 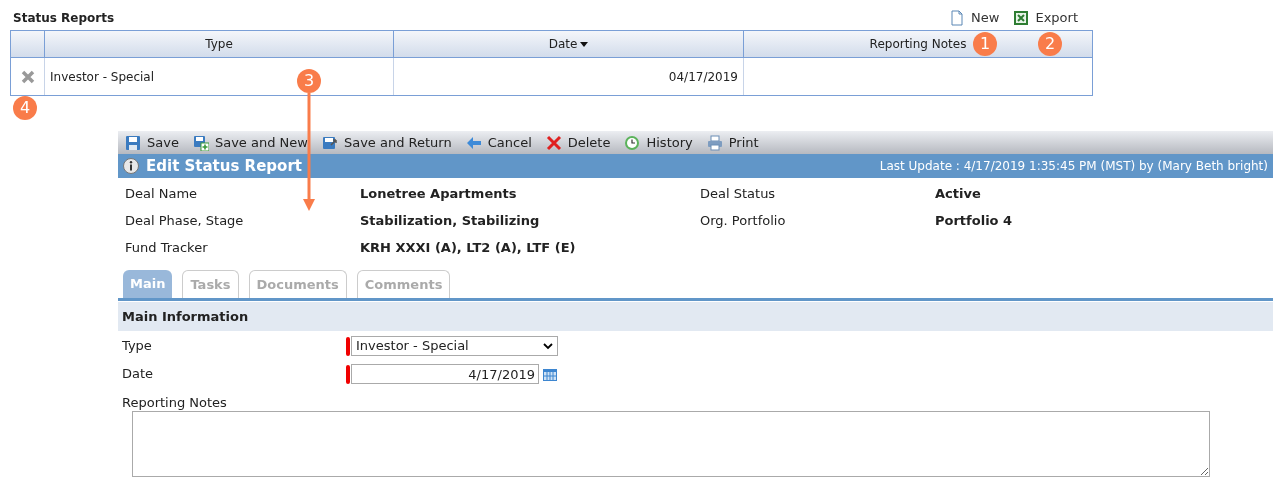 What do you see at coordinates (25, 108) in the screenshot?
I see `callout-badge: 4` at bounding box center [25, 108].